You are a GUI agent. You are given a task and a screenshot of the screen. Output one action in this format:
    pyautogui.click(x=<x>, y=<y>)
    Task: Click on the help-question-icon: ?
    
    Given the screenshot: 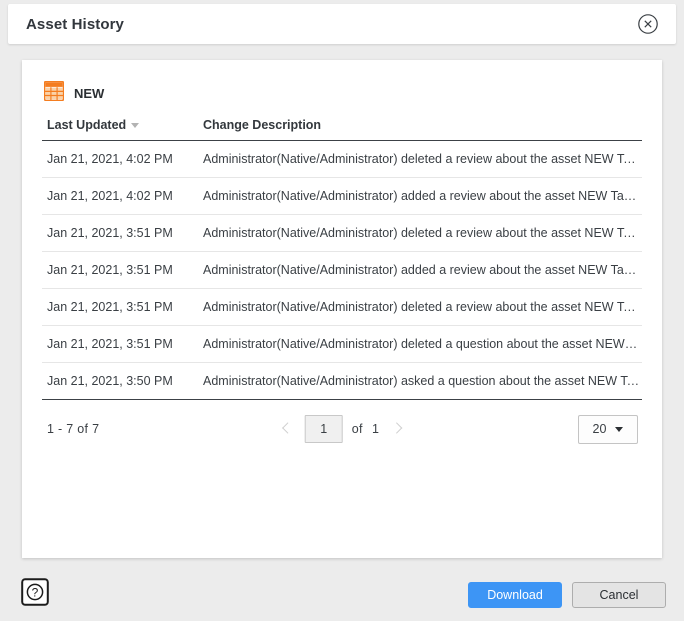 What is the action you would take?
    pyautogui.click(x=35, y=594)
    